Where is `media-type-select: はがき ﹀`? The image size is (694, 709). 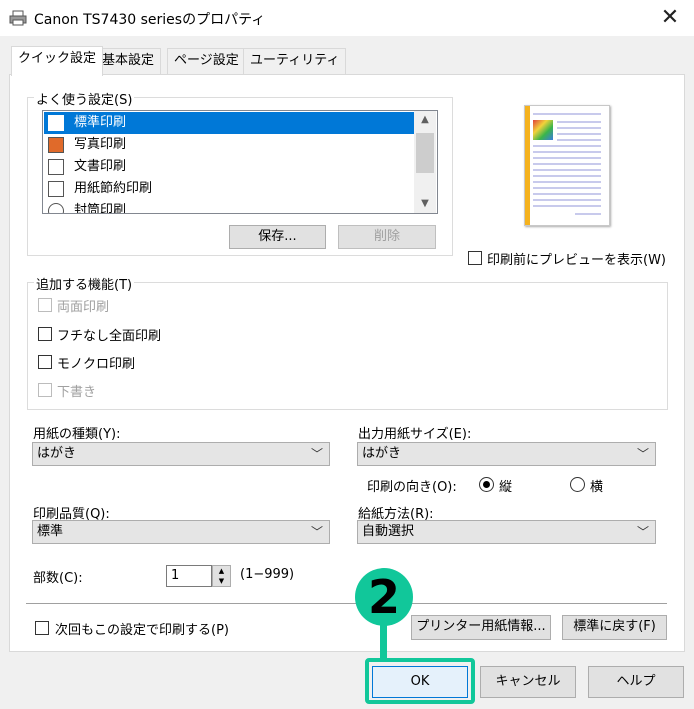
media-type-select: はがき ﹀ is located at coordinates (181, 454).